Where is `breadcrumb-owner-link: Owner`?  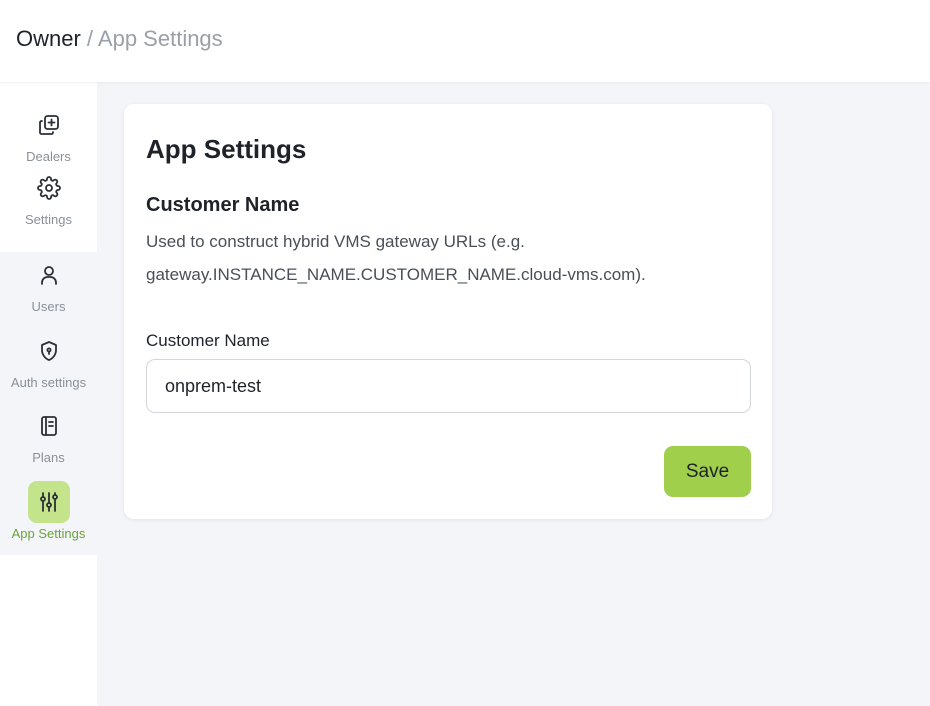
breadcrumb-owner-link: Owner is located at coordinates (48, 38).